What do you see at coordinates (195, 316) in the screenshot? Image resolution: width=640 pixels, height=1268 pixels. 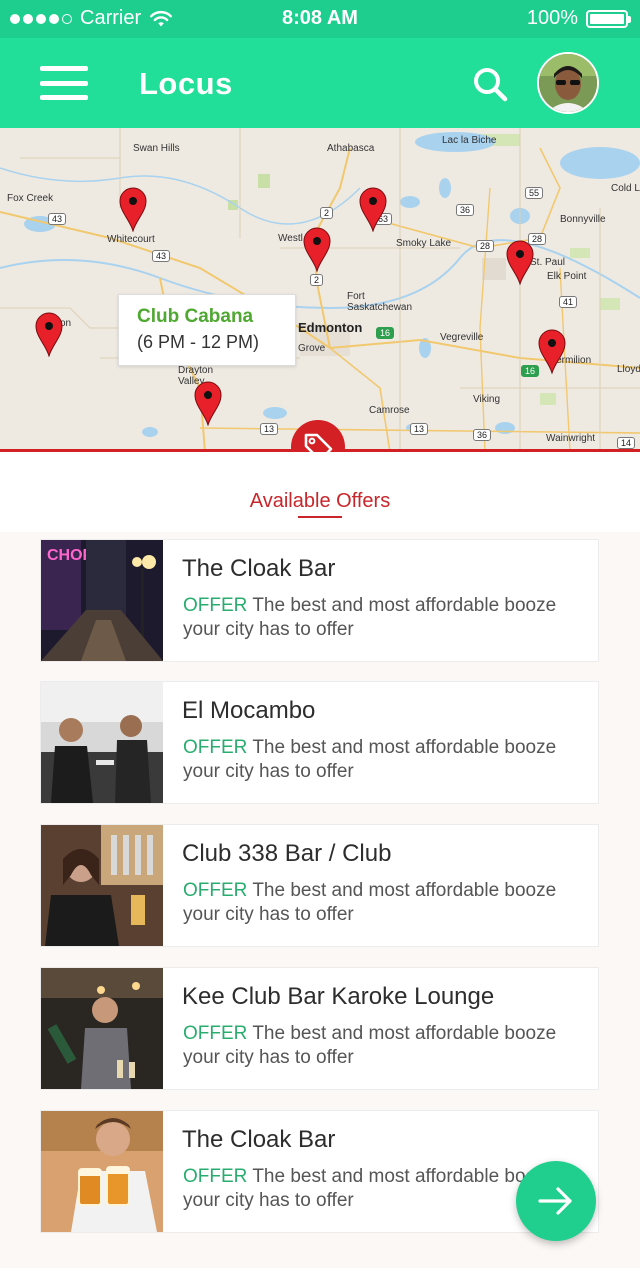 I see `tooltip-venue-name: Club Cabana` at bounding box center [195, 316].